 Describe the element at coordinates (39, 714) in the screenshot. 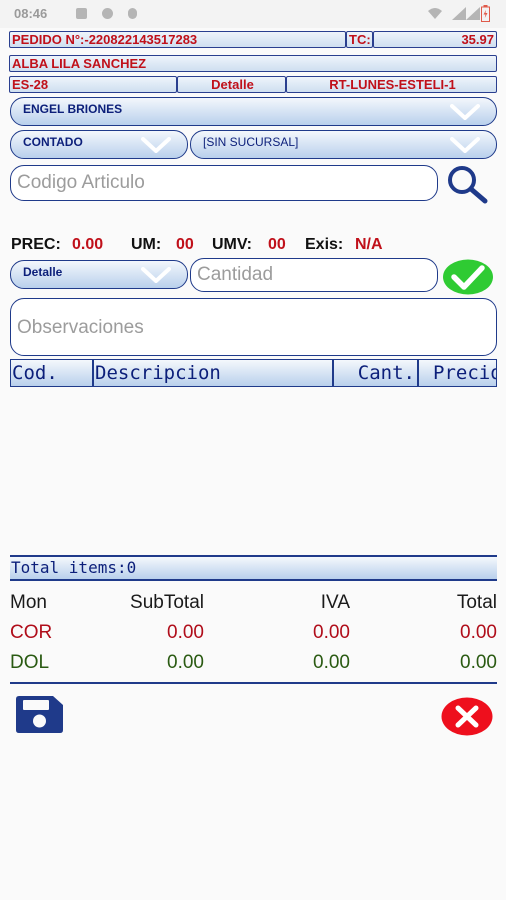

I see `save-icon` at that location.